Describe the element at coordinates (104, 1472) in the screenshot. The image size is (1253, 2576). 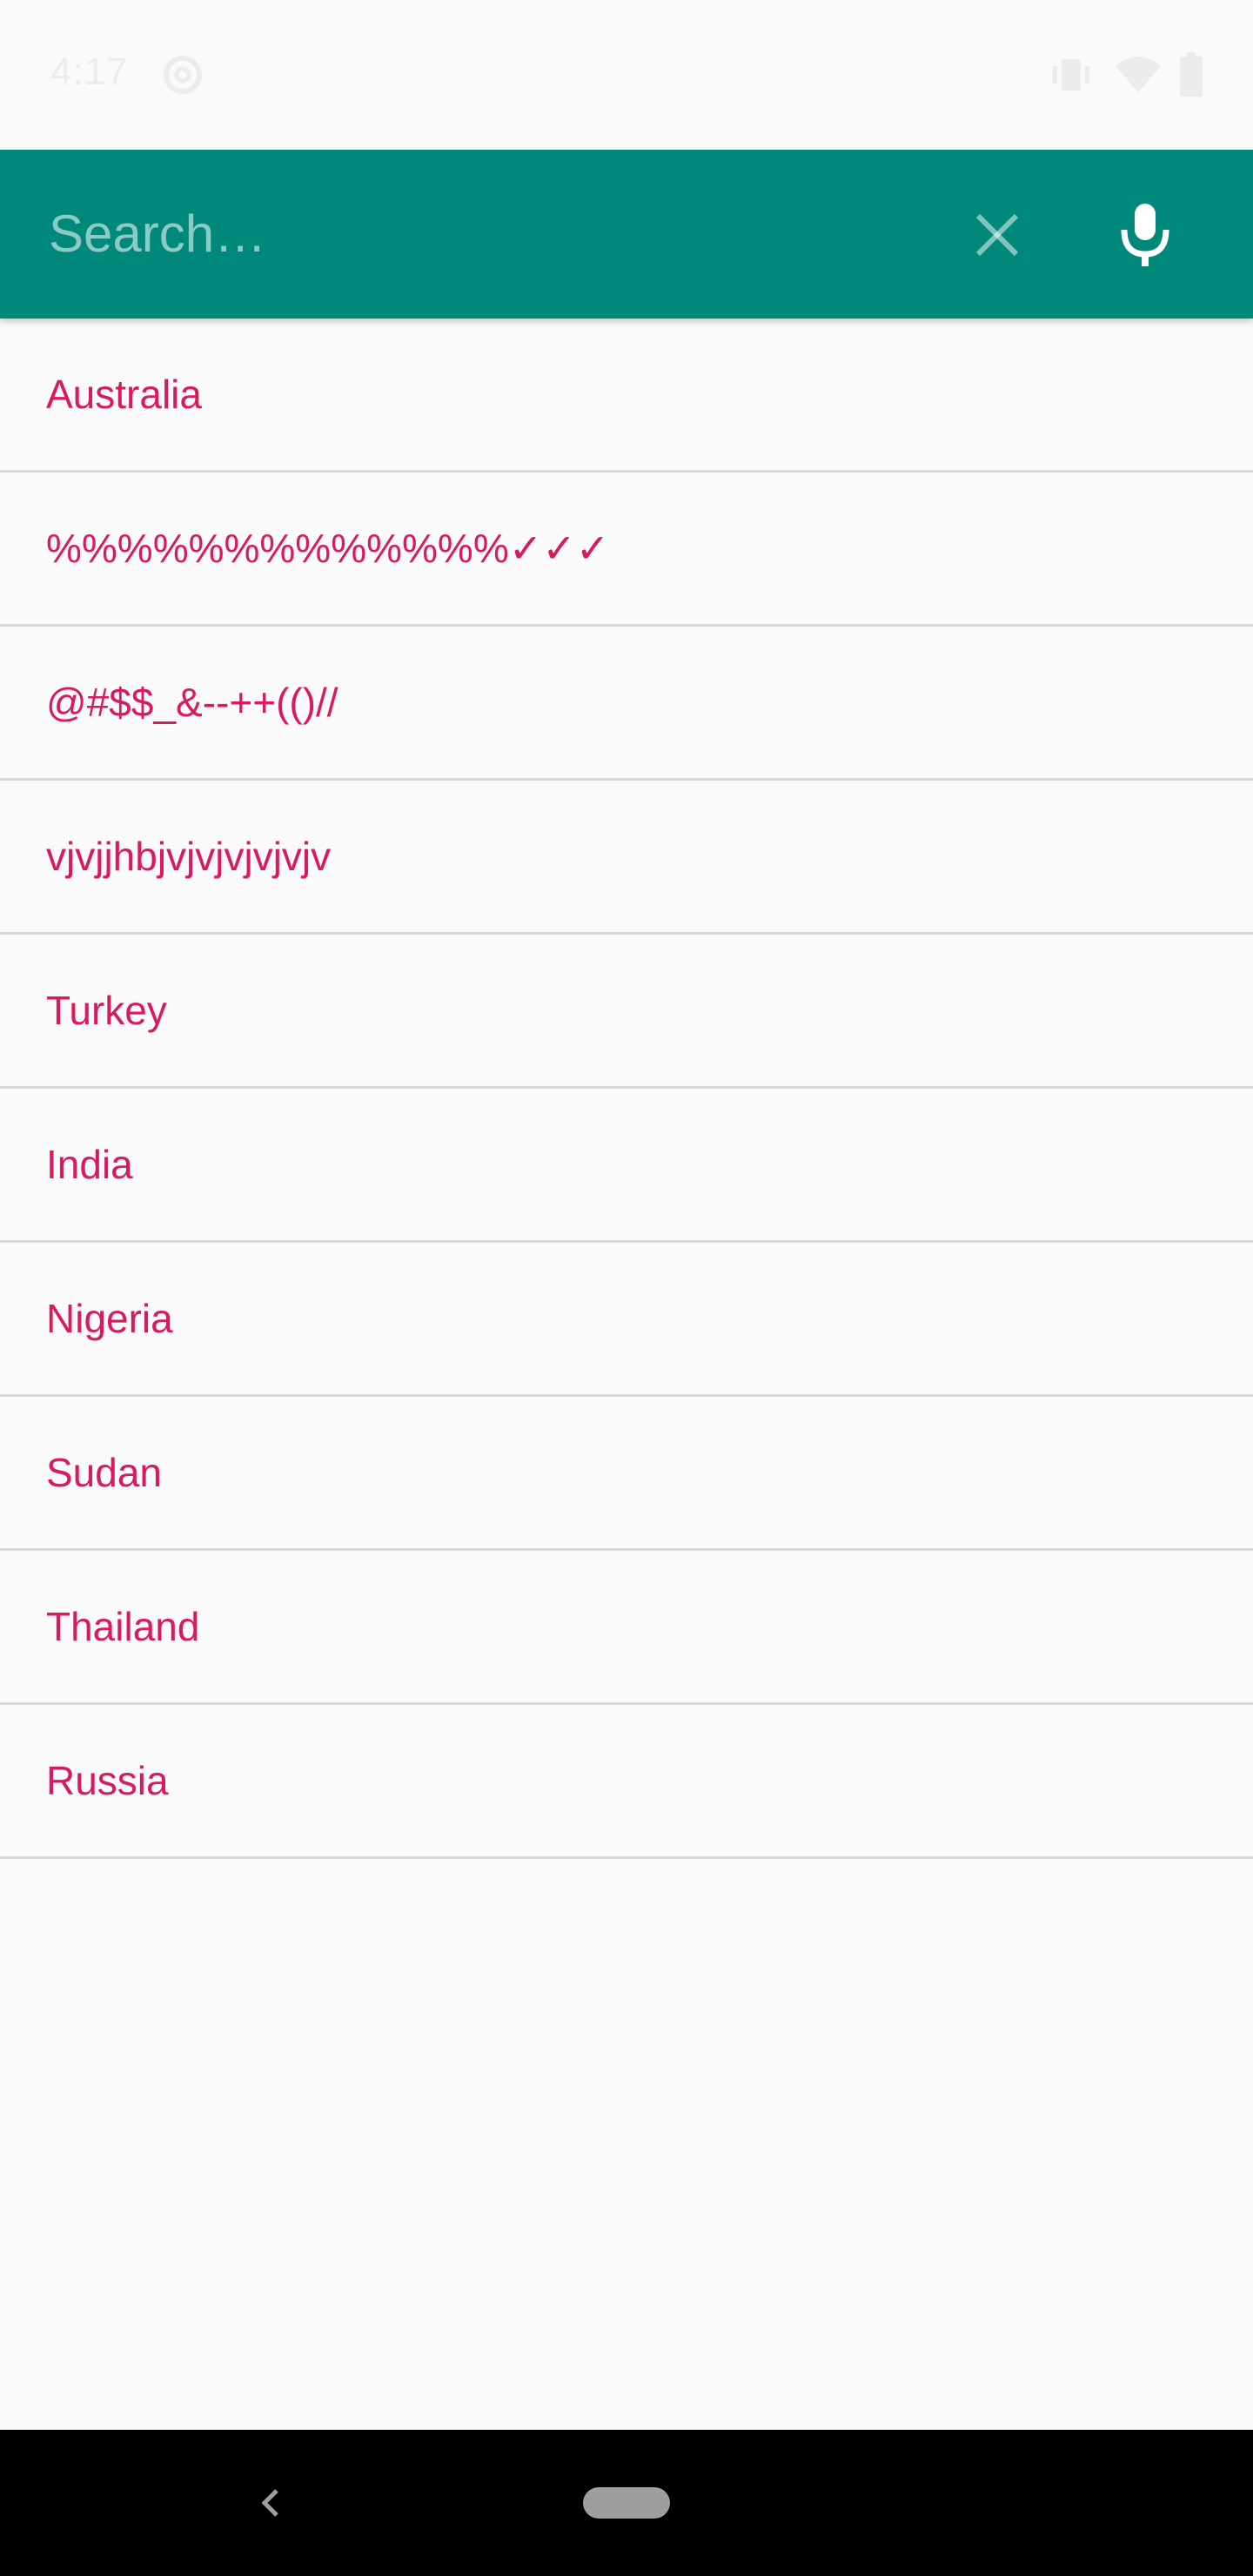
I see `list-item-label: Sudan` at that location.